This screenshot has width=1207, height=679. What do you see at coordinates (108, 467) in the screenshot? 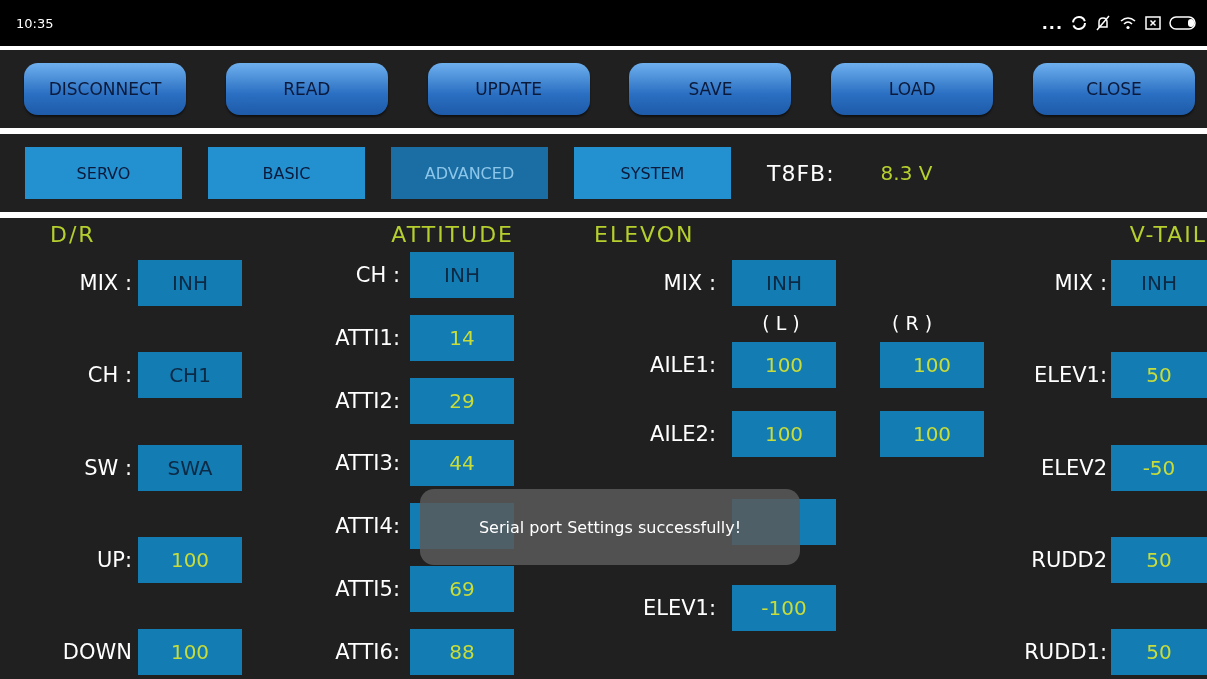
I see `field-label: SW :` at bounding box center [108, 467].